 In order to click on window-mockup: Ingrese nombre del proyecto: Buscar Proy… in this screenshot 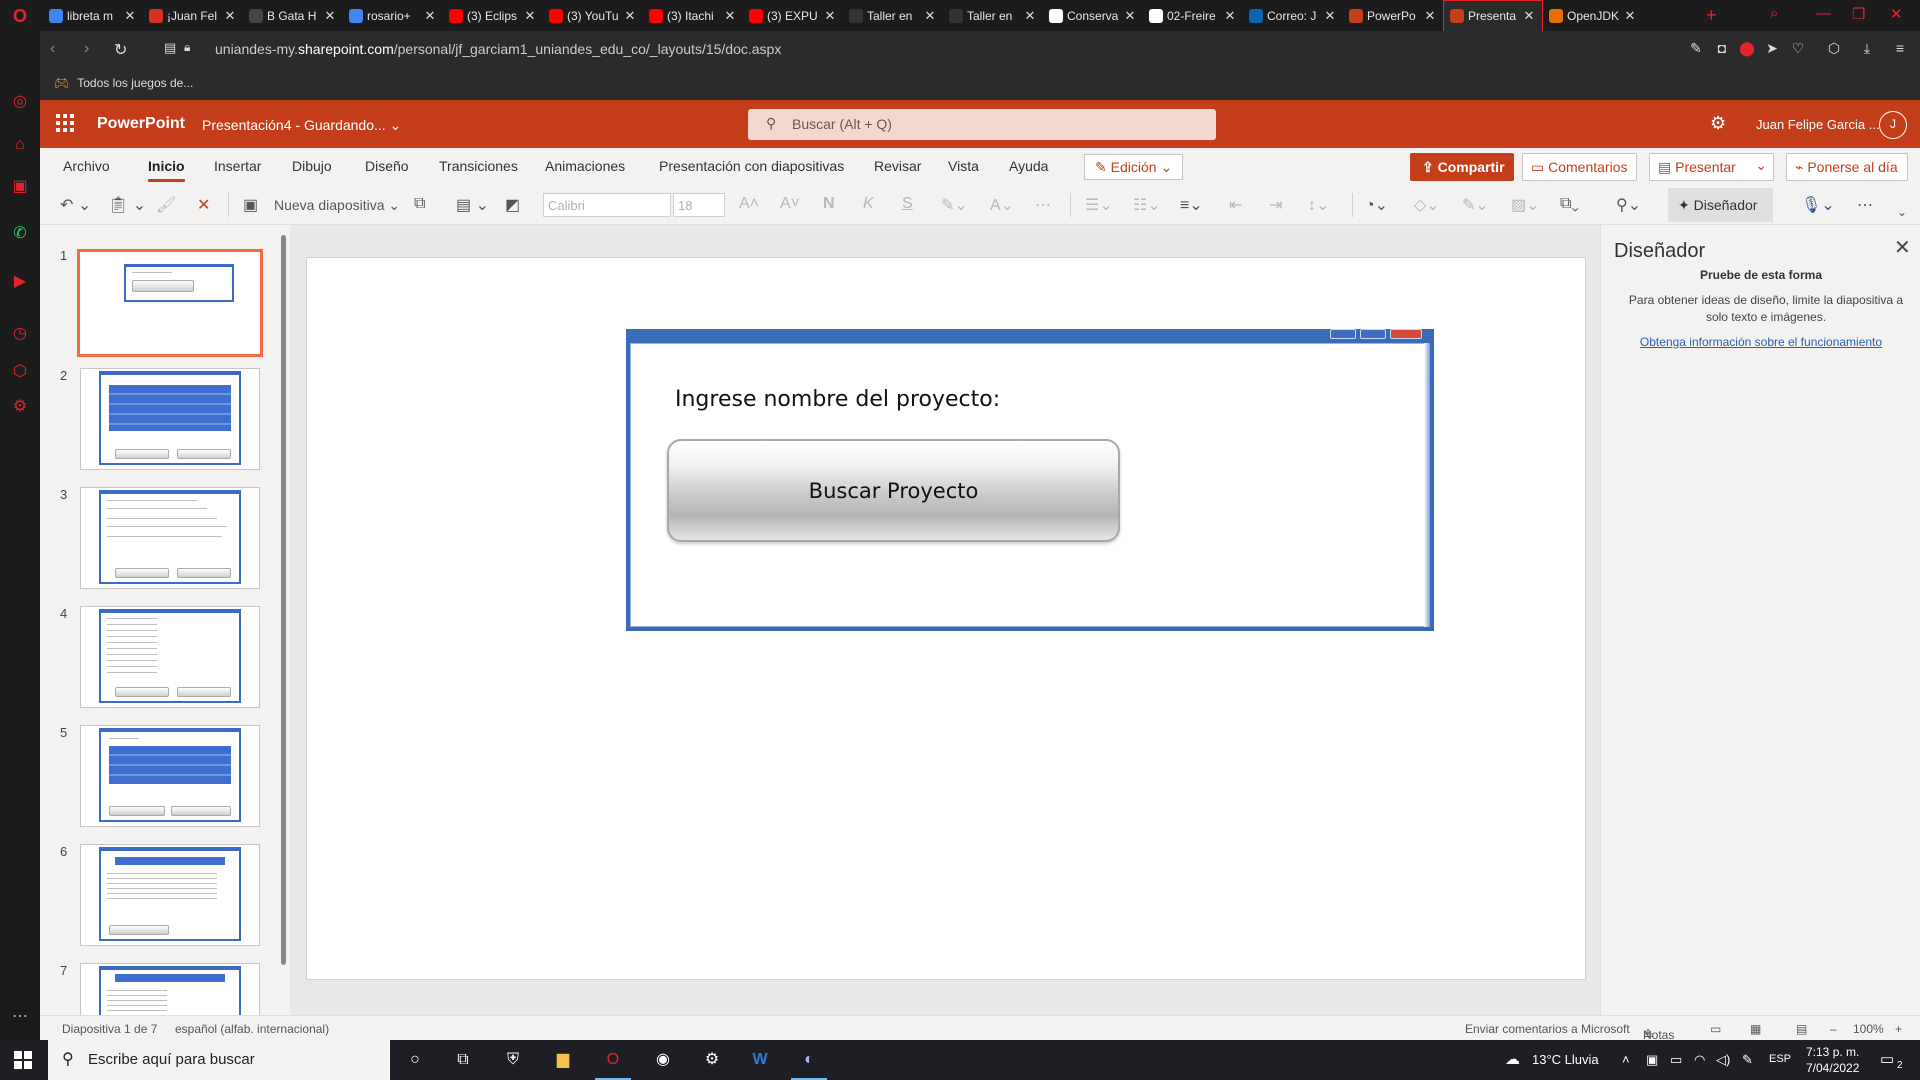, I will do `click(1030, 480)`.